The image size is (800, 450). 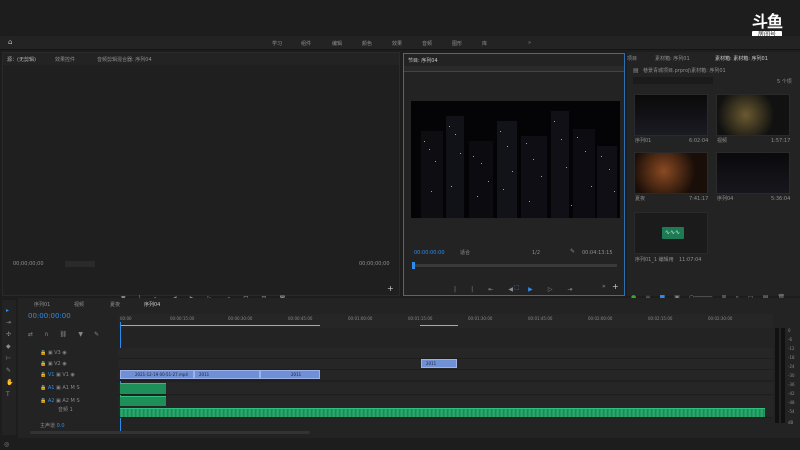 I want to click on pen-icon: ✎, so click(x=8, y=371).